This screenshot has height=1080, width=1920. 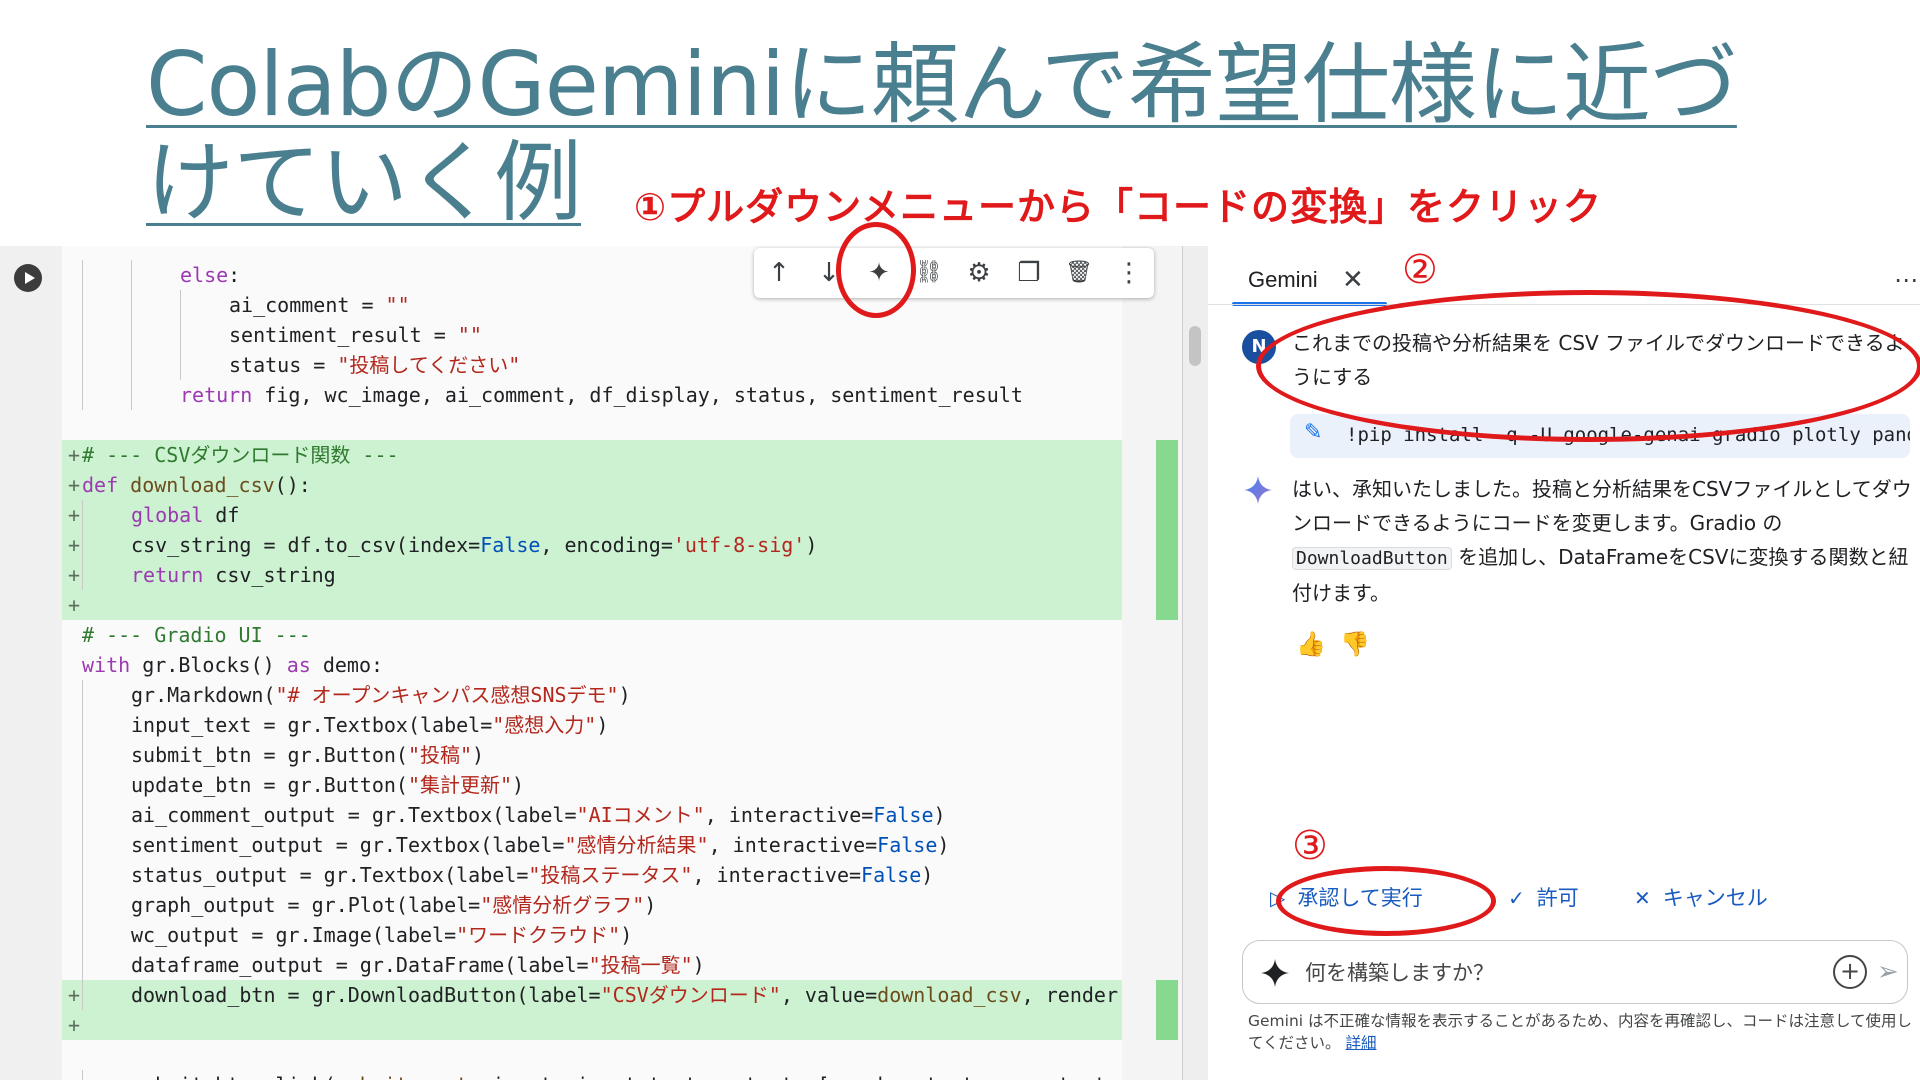 I want to click on added-code-line: + global df, so click(x=597, y=515).